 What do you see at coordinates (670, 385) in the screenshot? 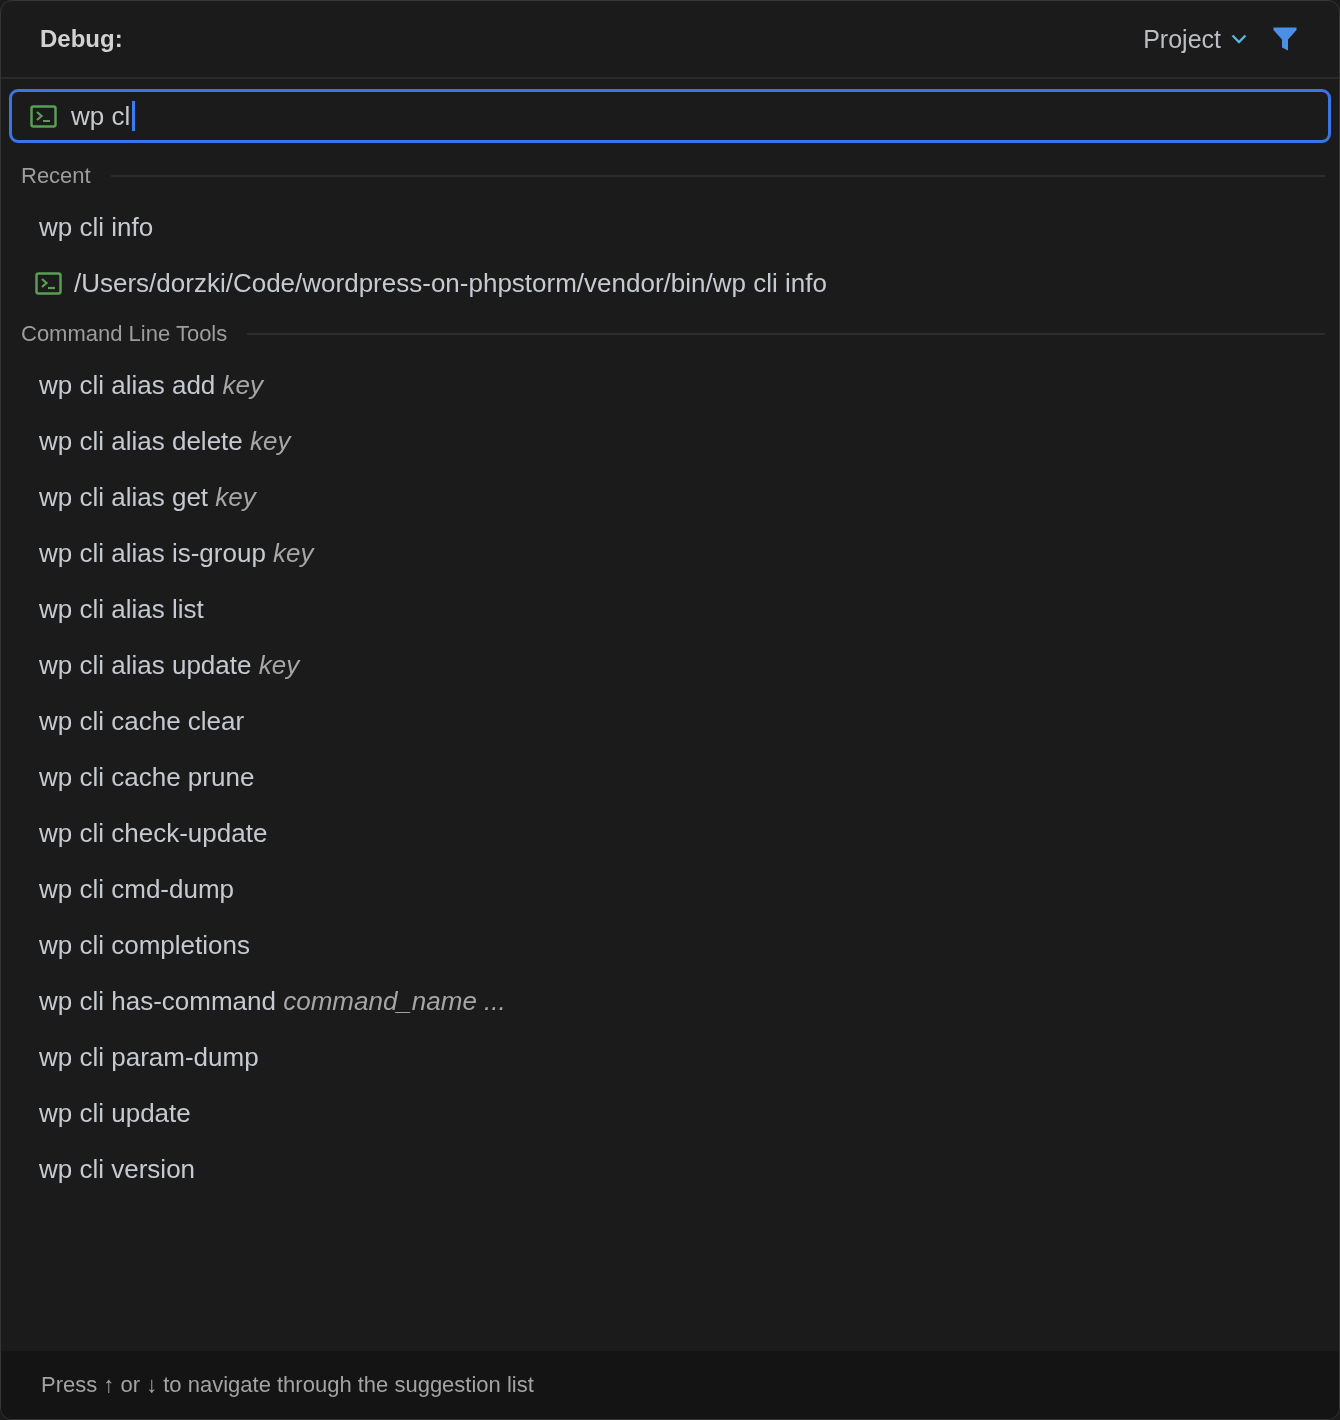
I see `suggestion-item: wp cli alias add key` at bounding box center [670, 385].